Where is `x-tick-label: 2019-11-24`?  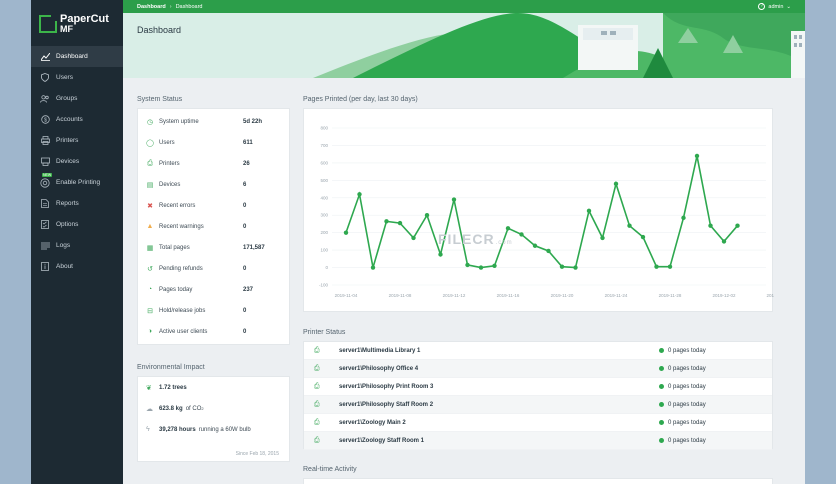
x-tick-label: 2019-11-24 is located at coordinates (616, 295).